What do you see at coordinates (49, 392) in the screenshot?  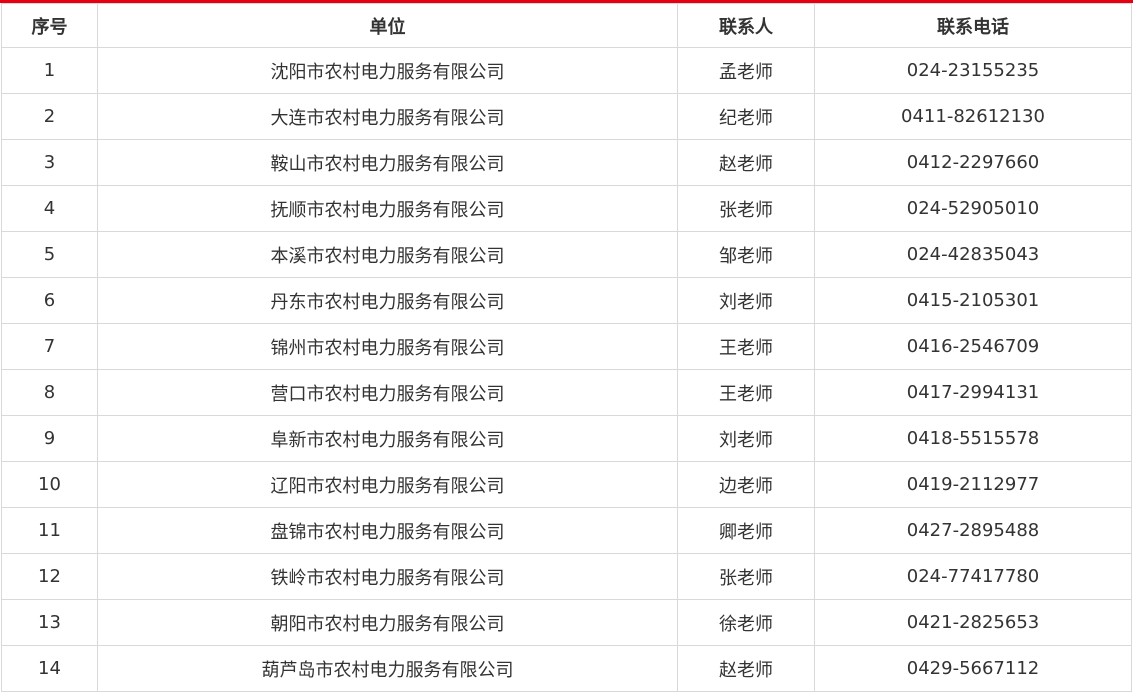 I see `cell-index: 8` at bounding box center [49, 392].